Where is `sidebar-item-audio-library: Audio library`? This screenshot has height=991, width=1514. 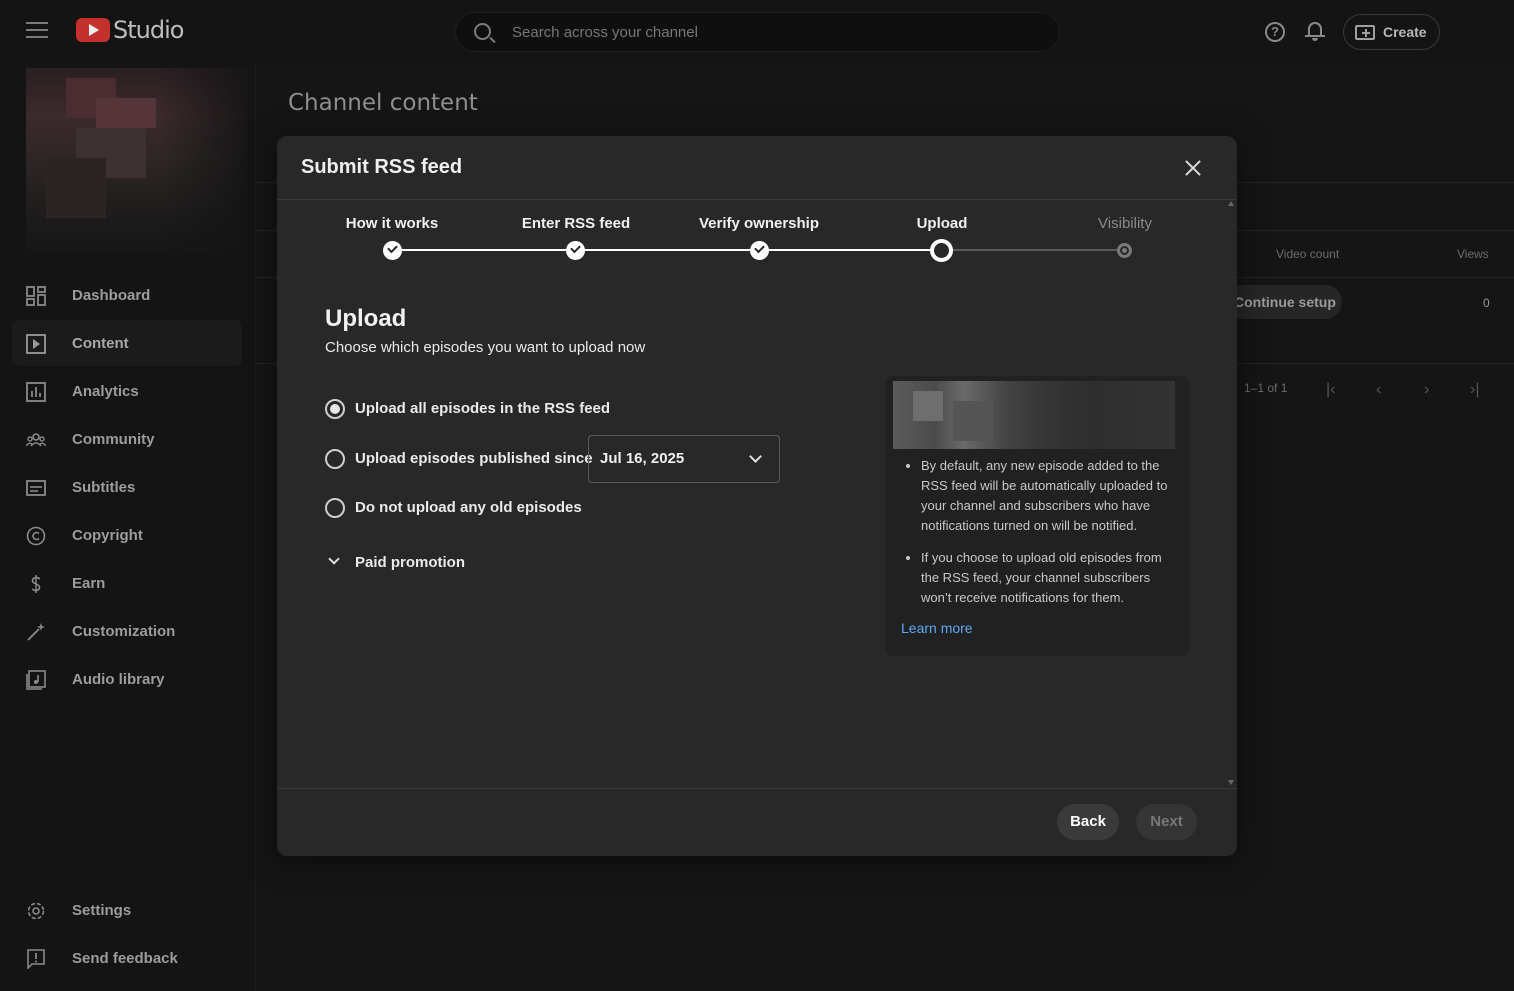
sidebar-item-audio-library: Audio library is located at coordinates (127, 679).